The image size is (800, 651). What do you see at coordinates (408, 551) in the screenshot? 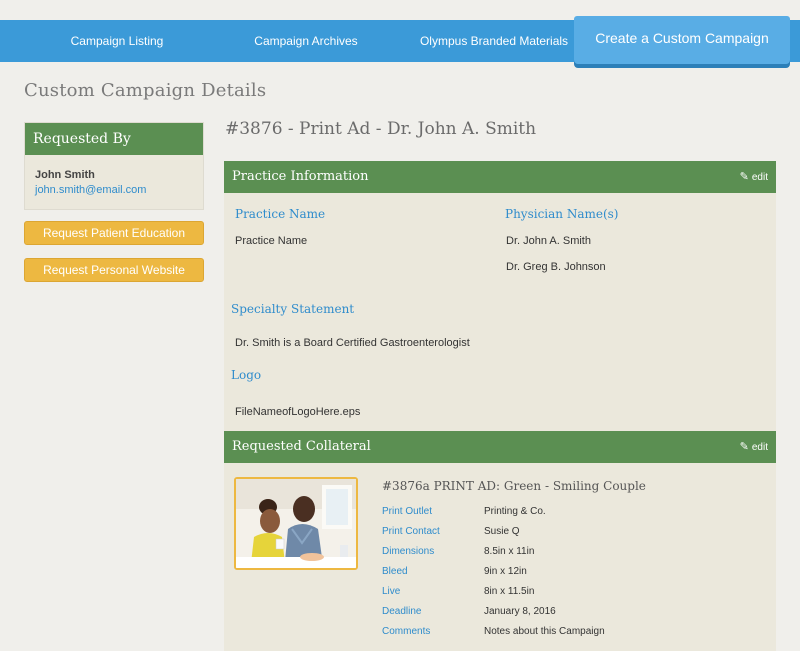
I see `dimensions-label: Dimensions` at bounding box center [408, 551].